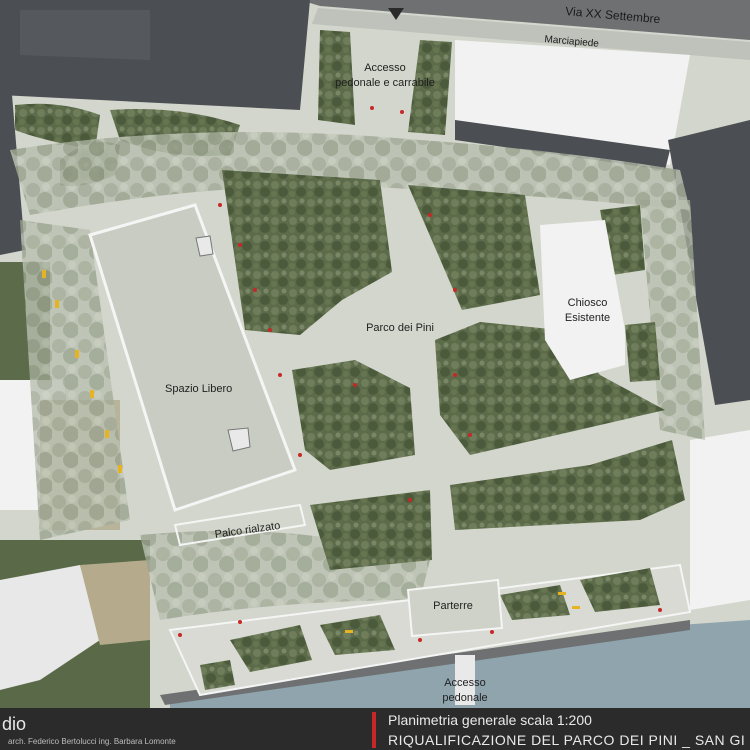 Image resolution: width=750 pixels, height=750 pixels. What do you see at coordinates (465, 698) in the screenshot?
I see `access-bottom-label-line2: pedonale` at bounding box center [465, 698].